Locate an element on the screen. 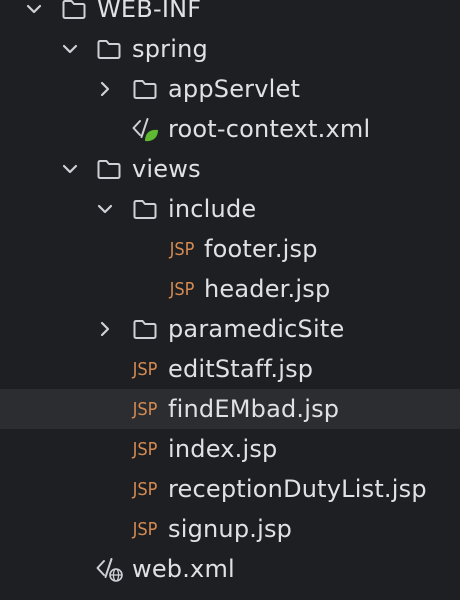 This screenshot has width=460, height=600. file-root-context-xml: root-context.xml is located at coordinates (230, 129).